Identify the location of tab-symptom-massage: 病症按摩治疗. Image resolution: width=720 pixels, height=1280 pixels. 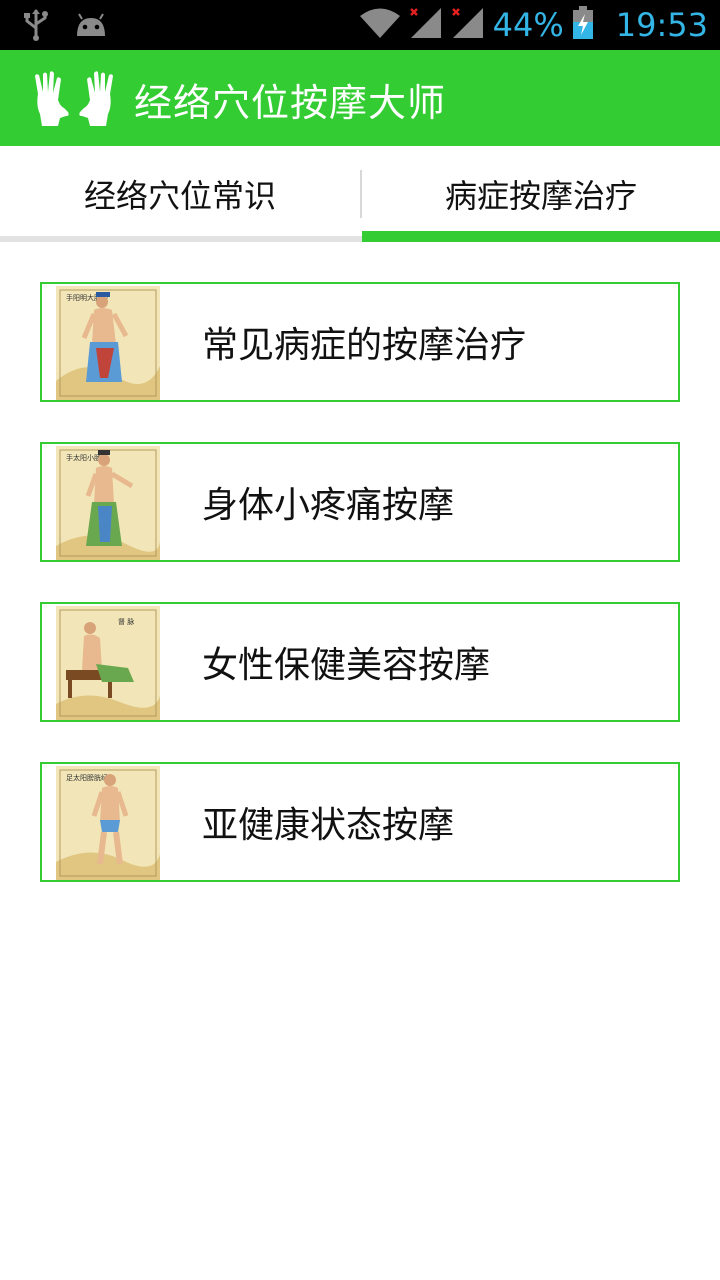
(541, 194).